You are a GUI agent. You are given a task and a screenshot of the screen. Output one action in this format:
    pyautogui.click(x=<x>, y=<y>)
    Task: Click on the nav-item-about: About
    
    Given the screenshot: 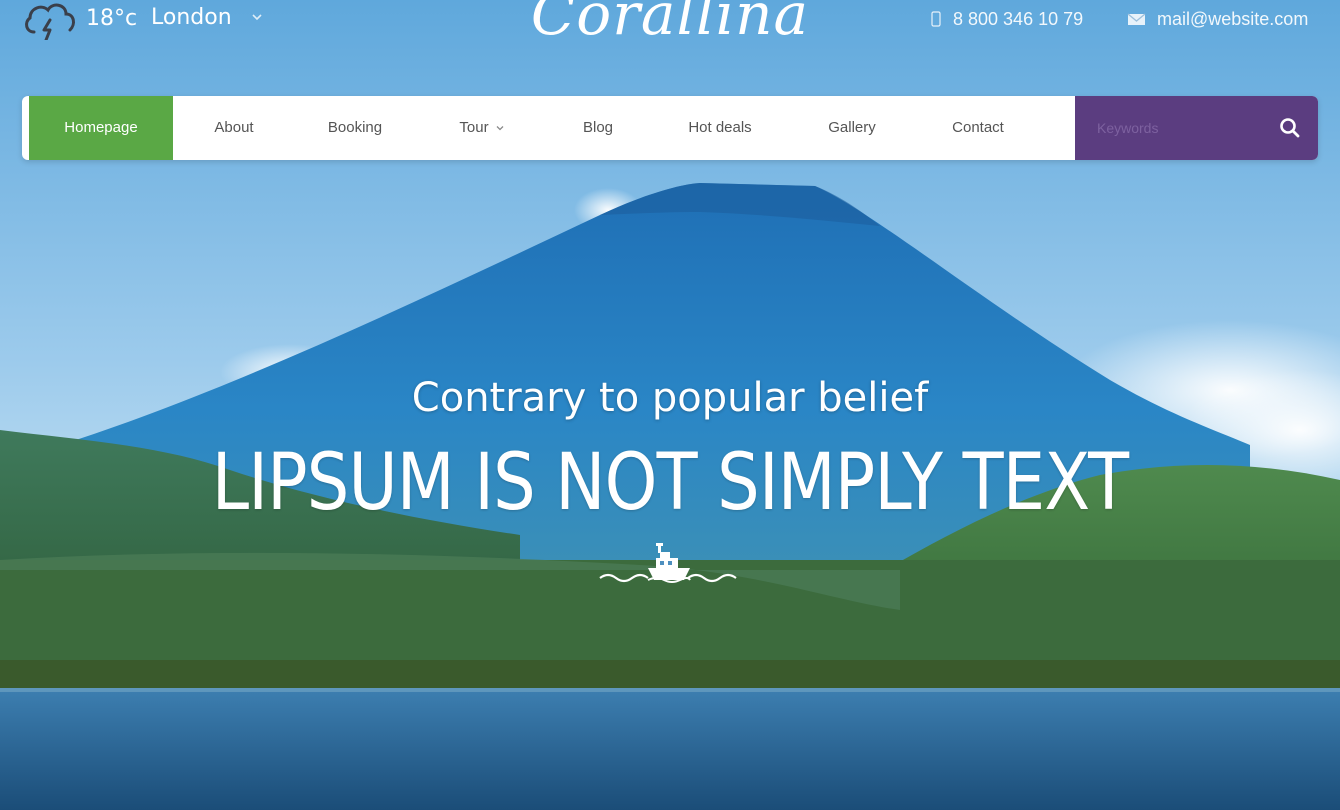 What is the action you would take?
    pyautogui.click(x=234, y=128)
    